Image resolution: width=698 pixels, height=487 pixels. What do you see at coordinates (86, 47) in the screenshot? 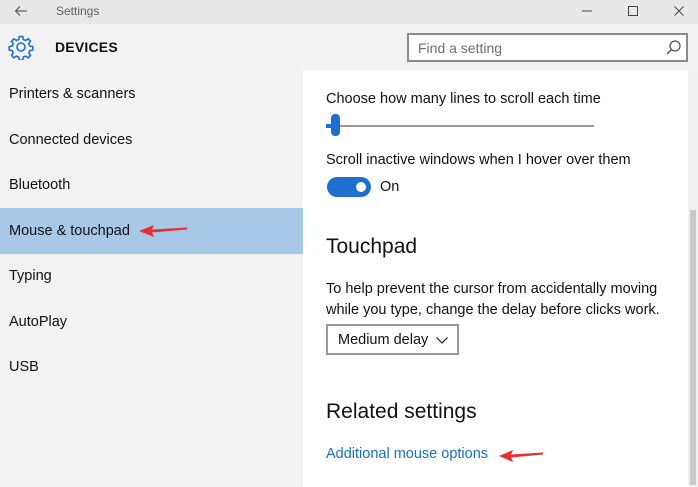
I see `page-title: DEVICES` at bounding box center [86, 47].